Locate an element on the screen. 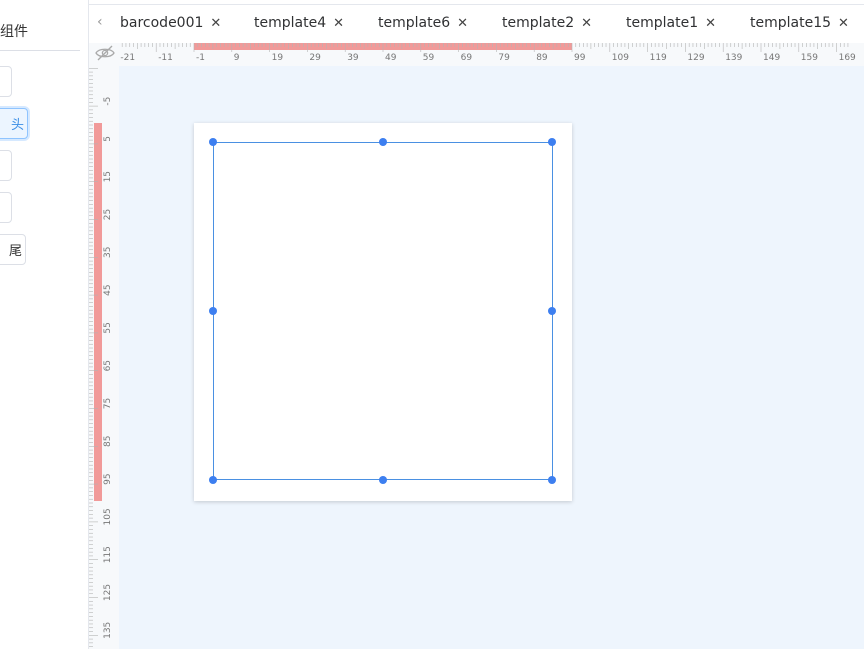 This screenshot has width=864, height=649. resize-handle-top-right is located at coordinates (552, 142).